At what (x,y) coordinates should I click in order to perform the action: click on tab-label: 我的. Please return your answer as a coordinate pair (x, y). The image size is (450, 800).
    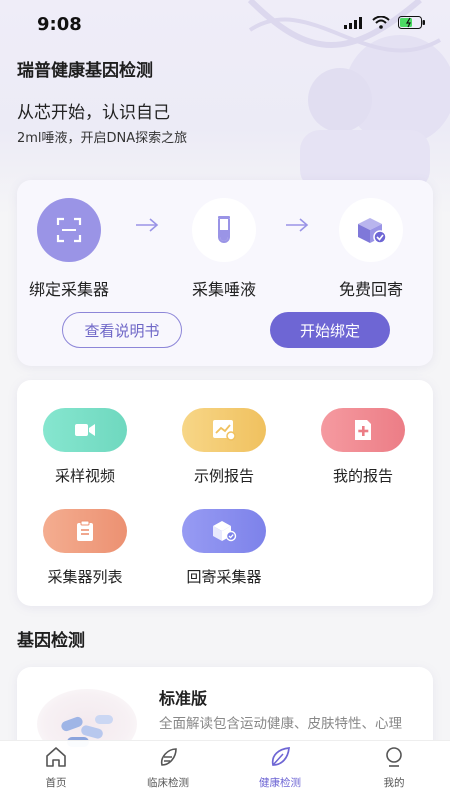
    Looking at the image, I should click on (394, 783).